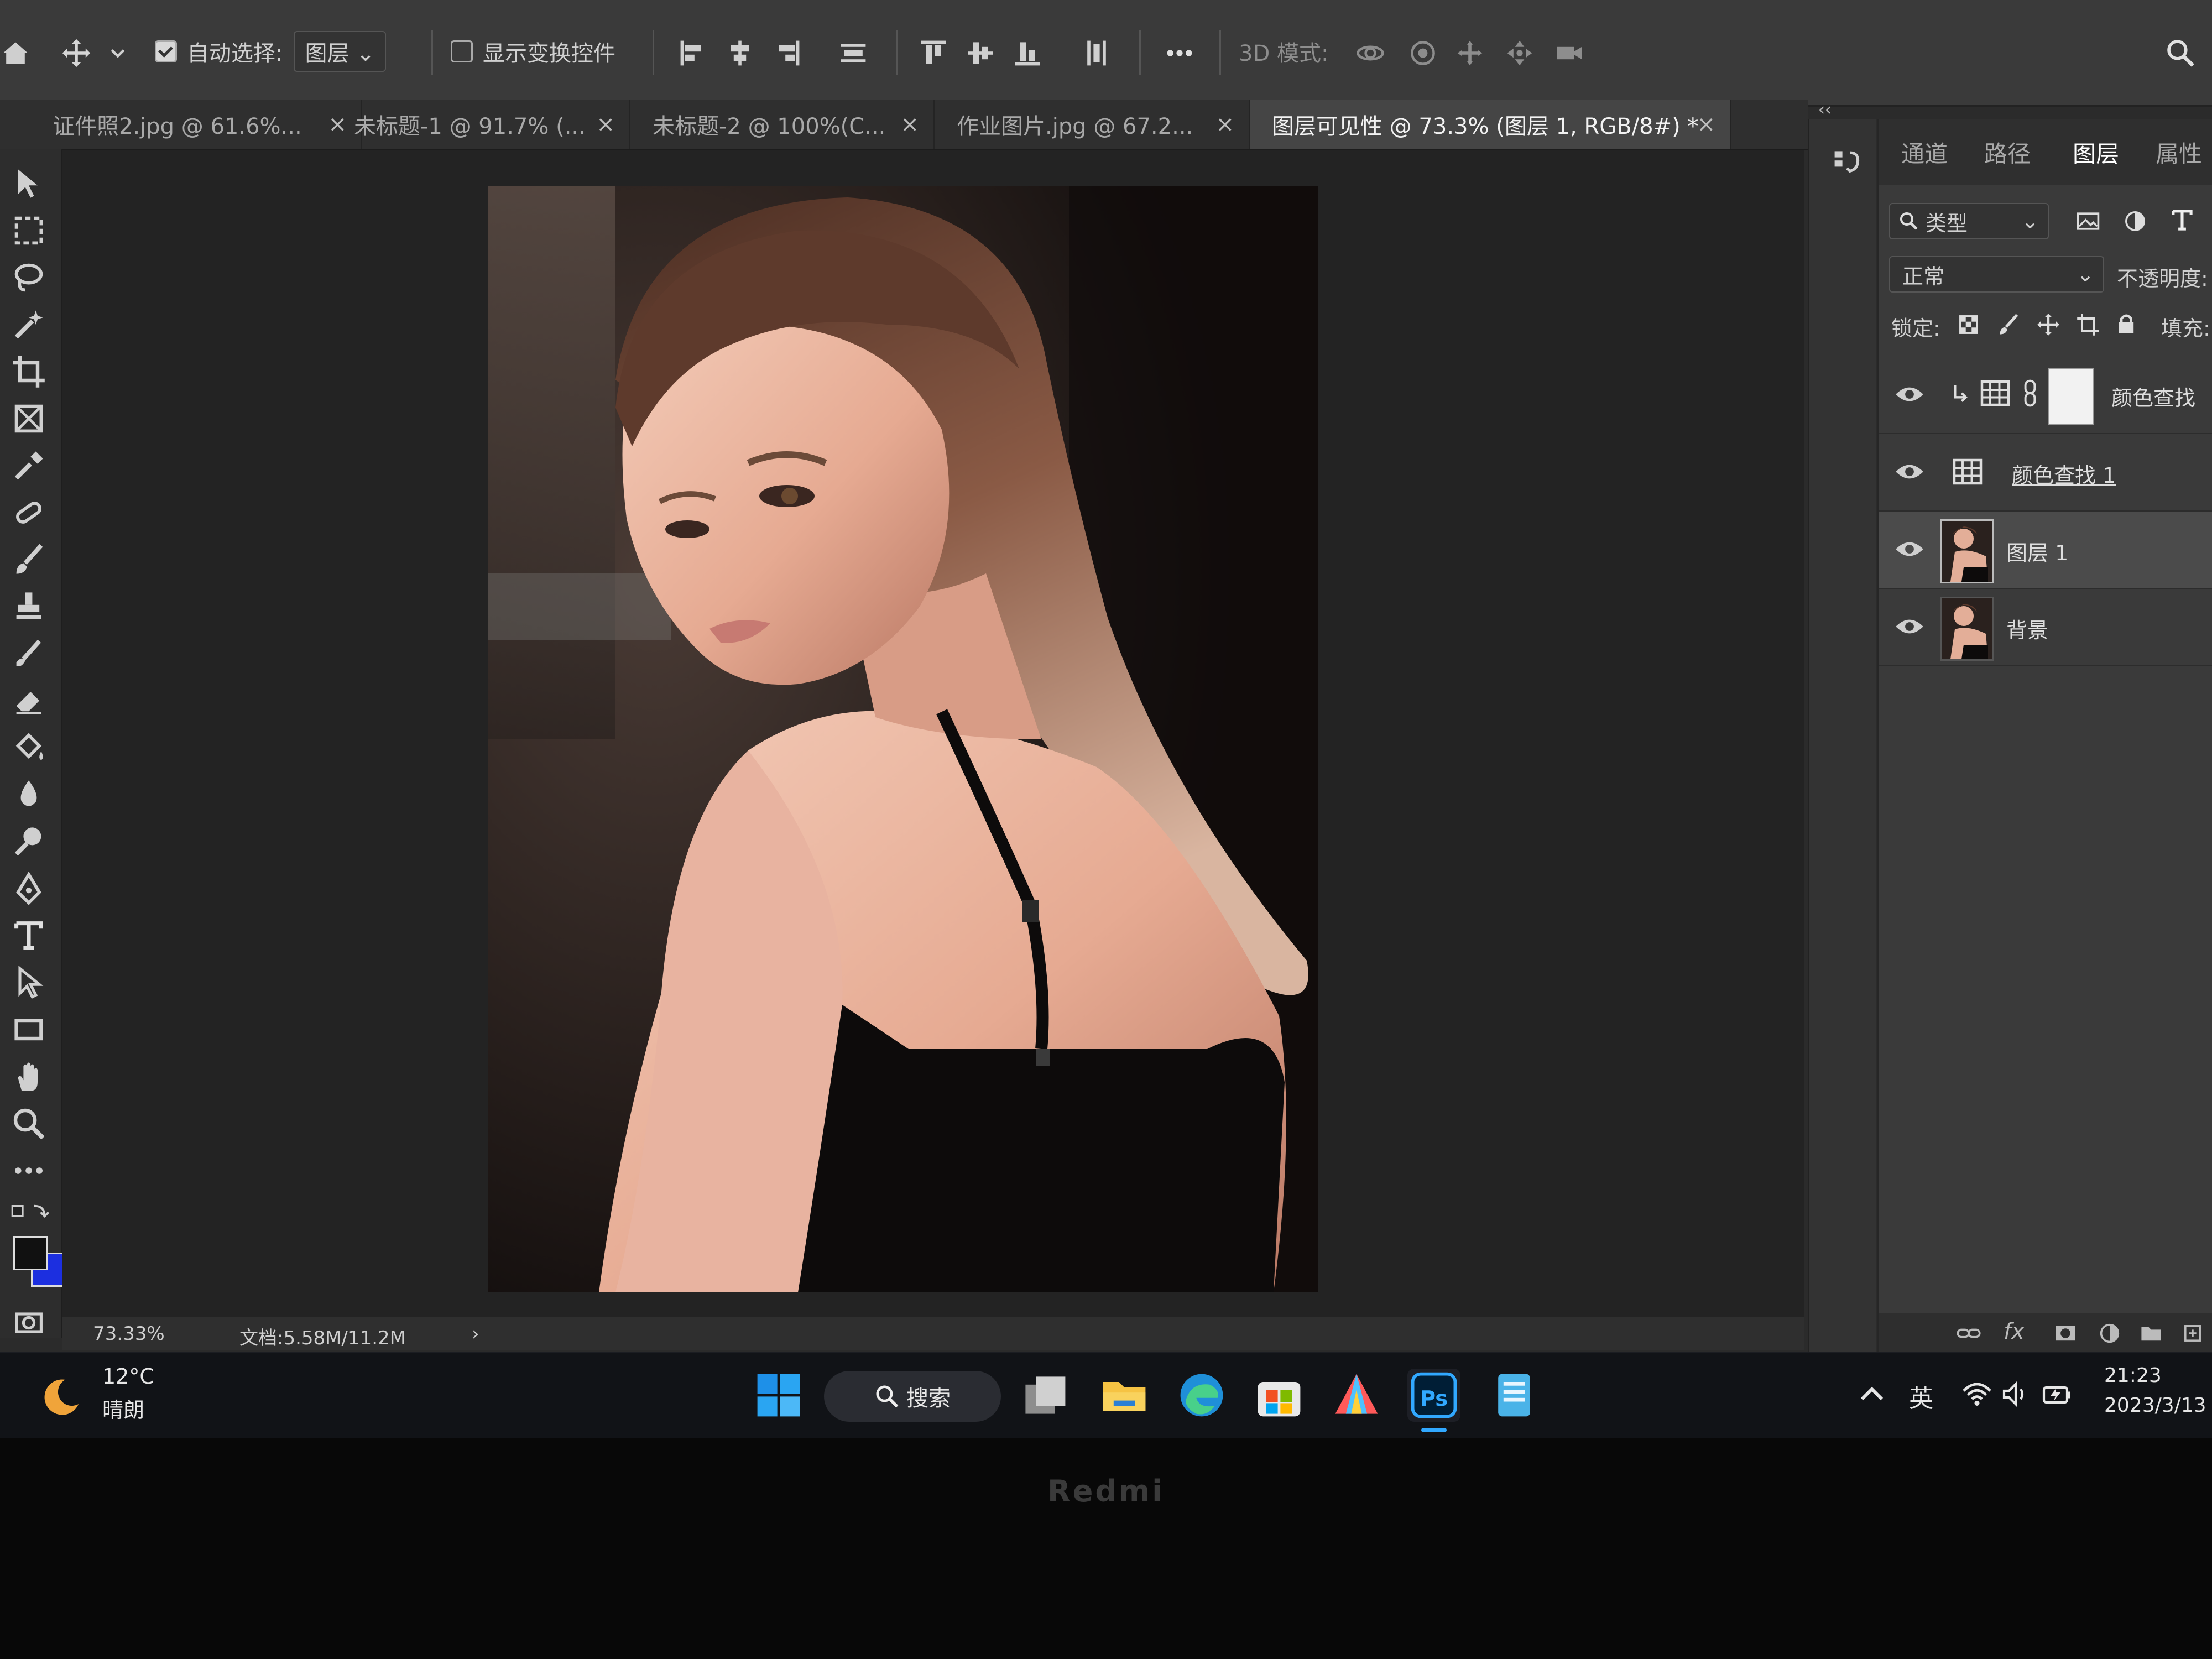  Describe the element at coordinates (981, 54) in the screenshot. I see `align-middle-icon` at that location.